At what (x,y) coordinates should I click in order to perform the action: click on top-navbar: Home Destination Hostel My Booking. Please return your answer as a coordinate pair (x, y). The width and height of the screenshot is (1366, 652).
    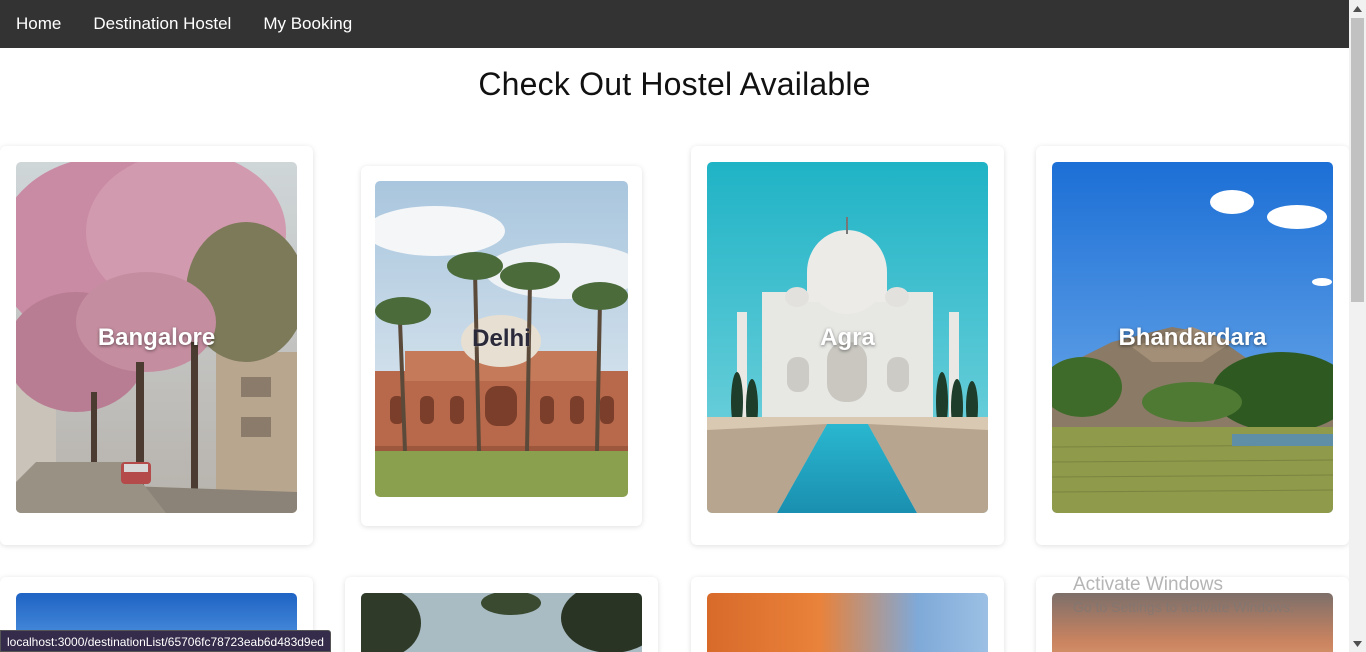
    Looking at the image, I should click on (674, 24).